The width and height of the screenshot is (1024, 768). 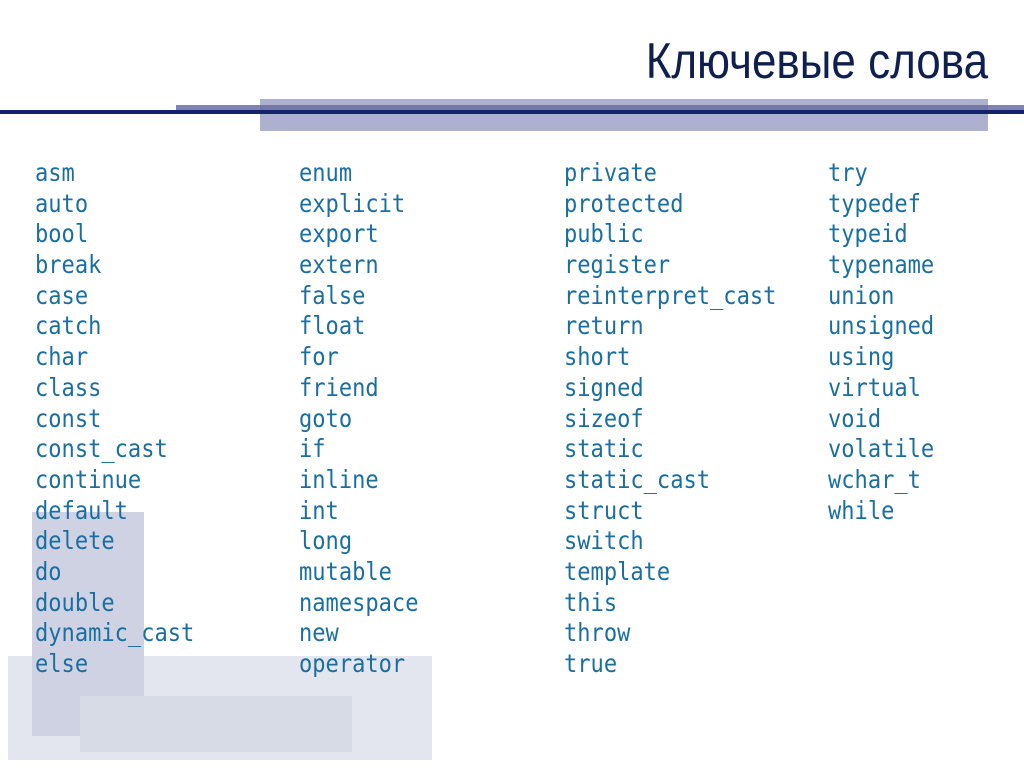 What do you see at coordinates (68, 418) in the screenshot?
I see `keyword-item: const` at bounding box center [68, 418].